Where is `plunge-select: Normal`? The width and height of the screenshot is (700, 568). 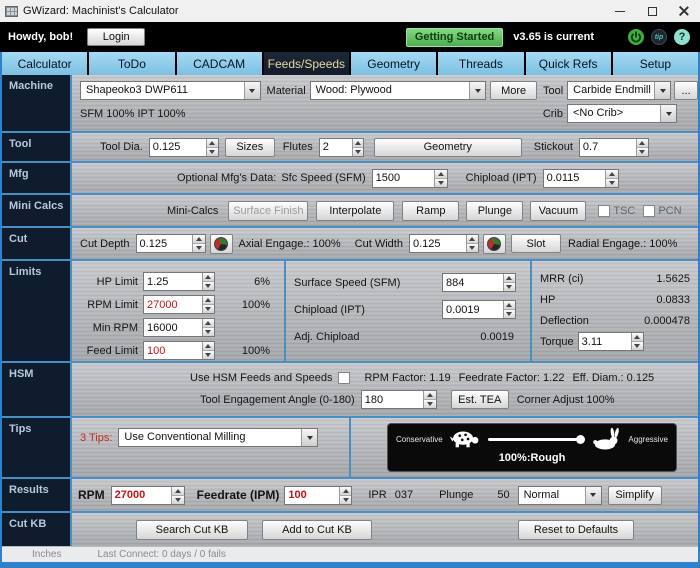 plunge-select: Normal is located at coordinates (559, 495).